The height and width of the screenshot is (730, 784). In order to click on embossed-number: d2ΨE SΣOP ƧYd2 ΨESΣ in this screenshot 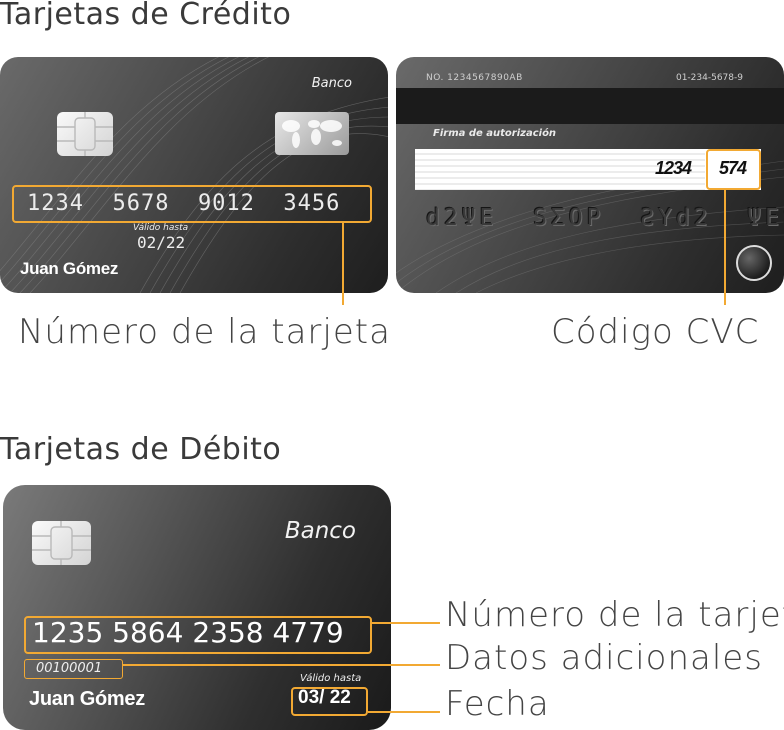, I will do `click(605, 218)`.